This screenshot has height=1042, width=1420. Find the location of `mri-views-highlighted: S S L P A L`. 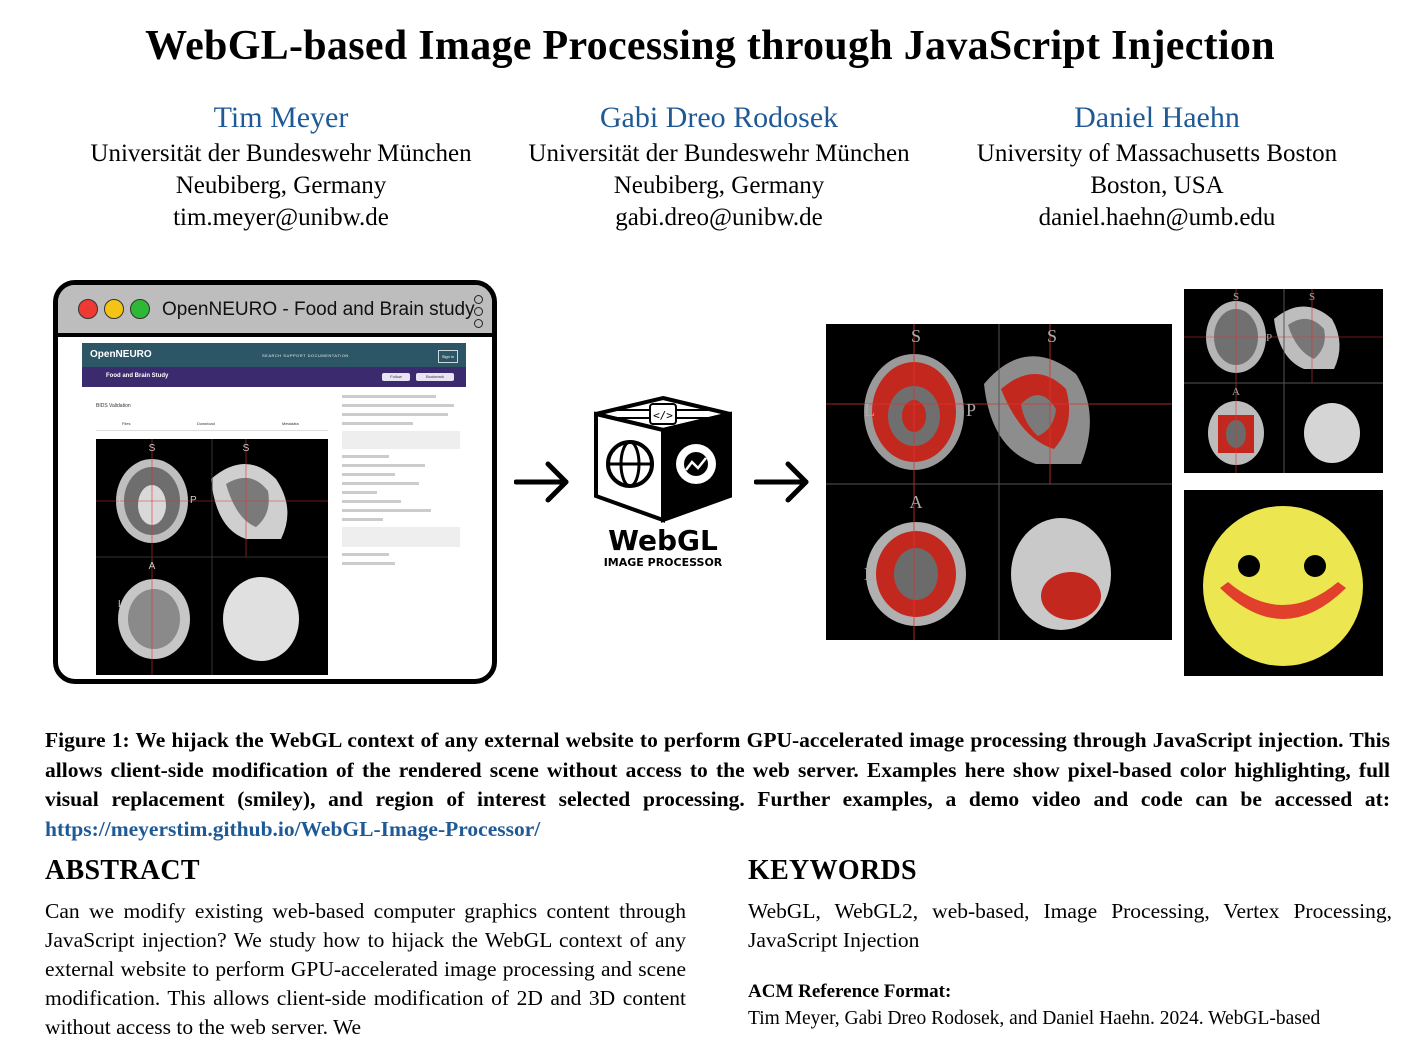

mri-views-highlighted: S S L P A L is located at coordinates (999, 482).